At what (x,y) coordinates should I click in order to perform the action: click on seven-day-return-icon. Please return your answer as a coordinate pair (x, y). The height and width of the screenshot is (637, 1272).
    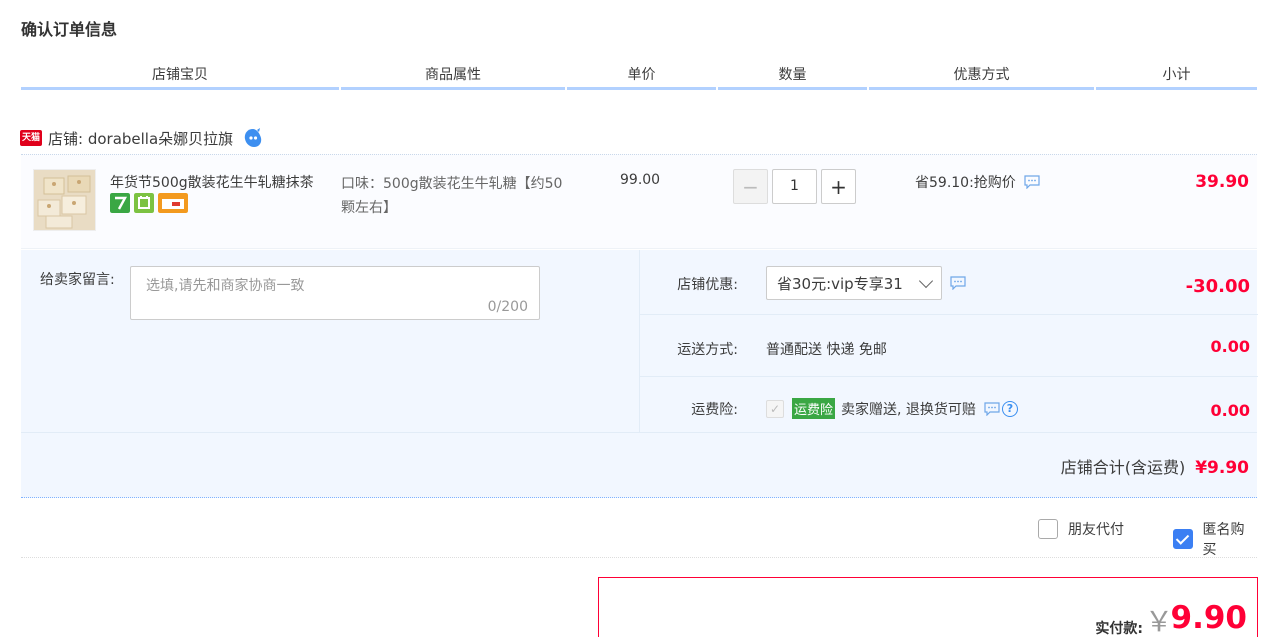
    Looking at the image, I should click on (120, 203).